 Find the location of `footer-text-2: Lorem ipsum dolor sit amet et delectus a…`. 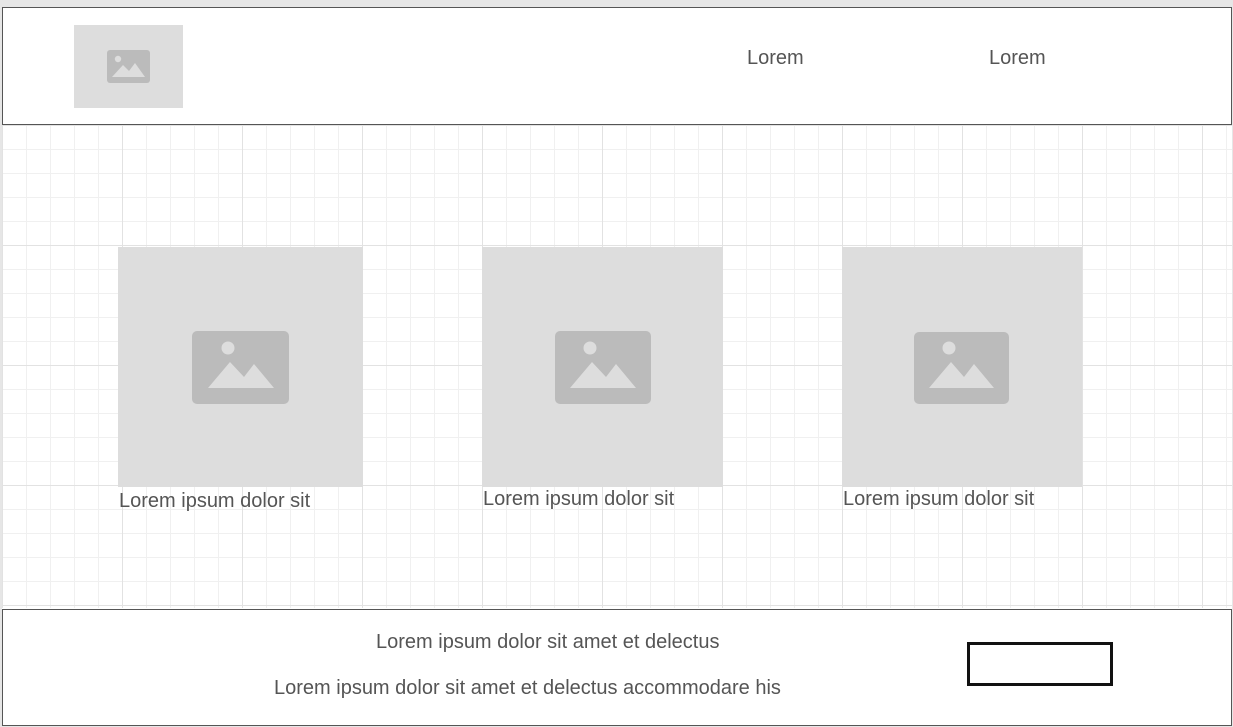

footer-text-2: Lorem ipsum dolor sit amet et delectus a… is located at coordinates (527, 688).